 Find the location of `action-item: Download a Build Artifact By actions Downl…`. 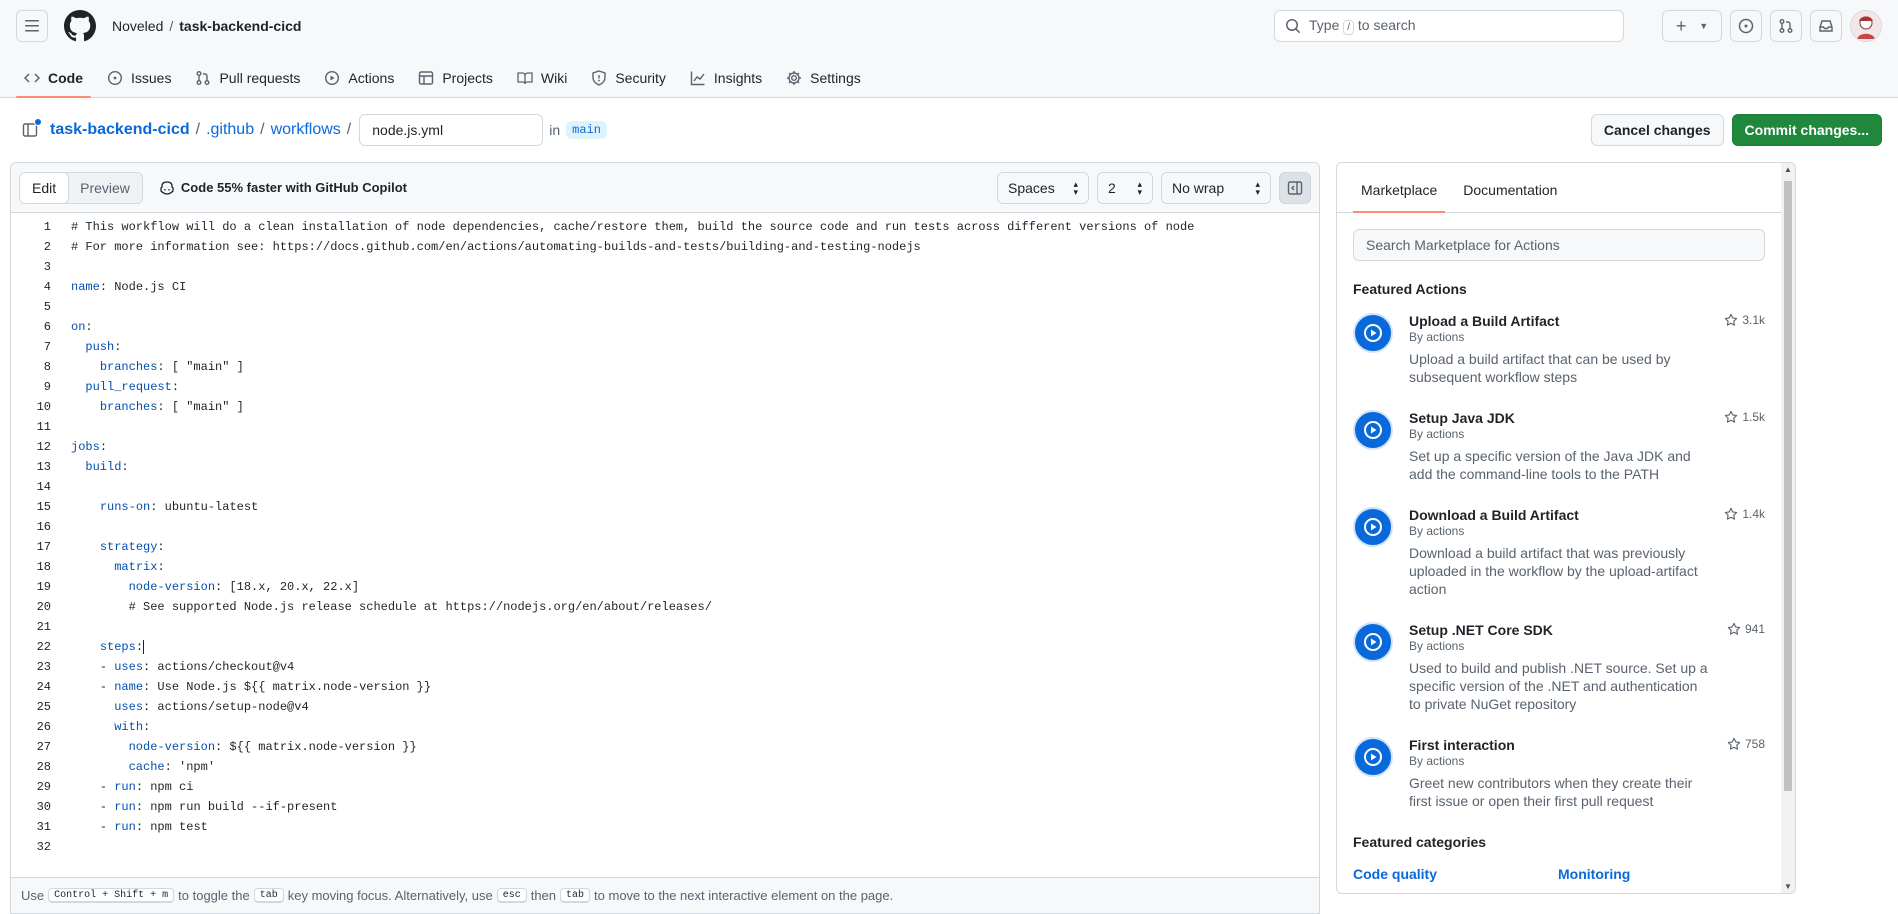

action-item: Download a Build Artifact By actions Downl… is located at coordinates (1559, 552).